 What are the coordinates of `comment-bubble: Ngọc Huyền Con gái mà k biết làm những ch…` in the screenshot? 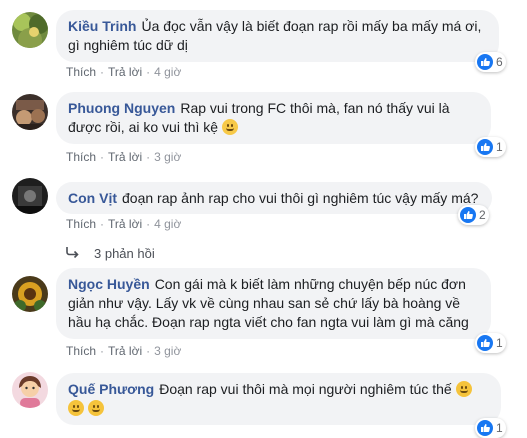 It's located at (273, 303).